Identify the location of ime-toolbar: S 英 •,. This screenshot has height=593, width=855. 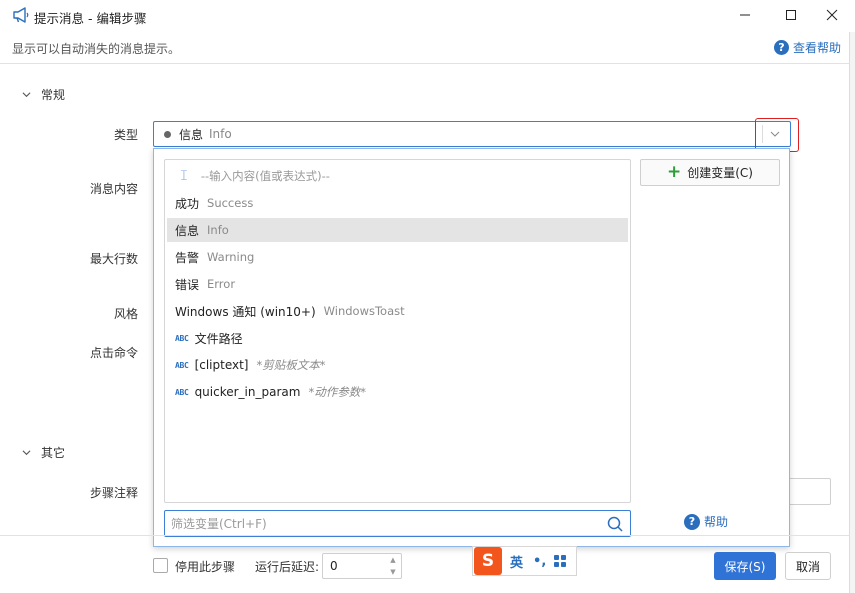
(524, 561).